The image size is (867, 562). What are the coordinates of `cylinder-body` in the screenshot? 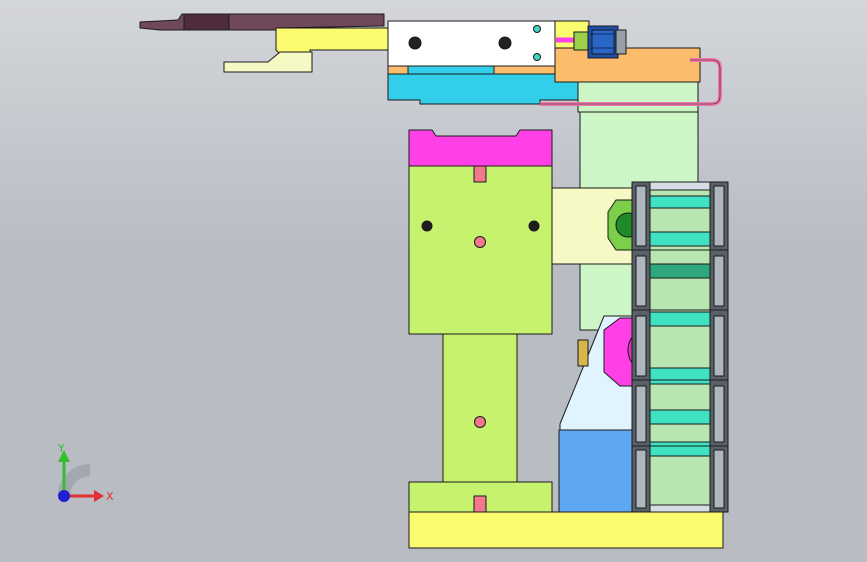 It's located at (471, 47).